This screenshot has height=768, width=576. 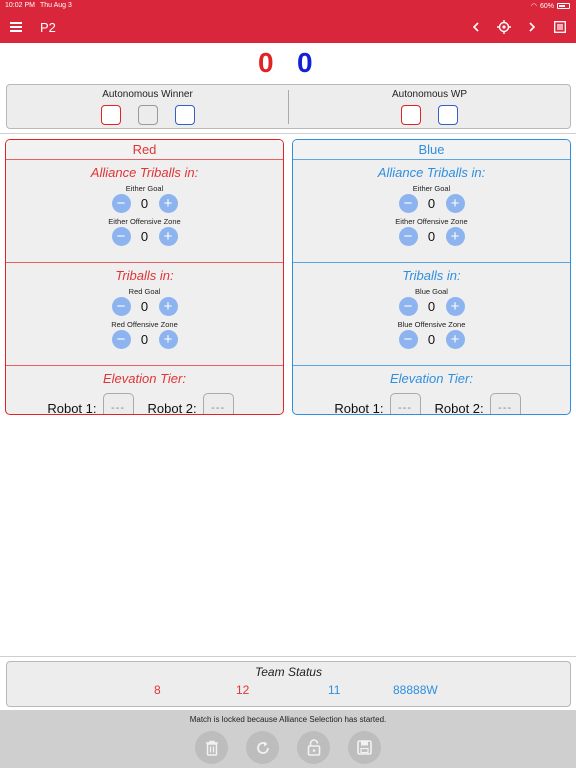 I want to click on team-status-title: Team Status, so click(x=288, y=672).